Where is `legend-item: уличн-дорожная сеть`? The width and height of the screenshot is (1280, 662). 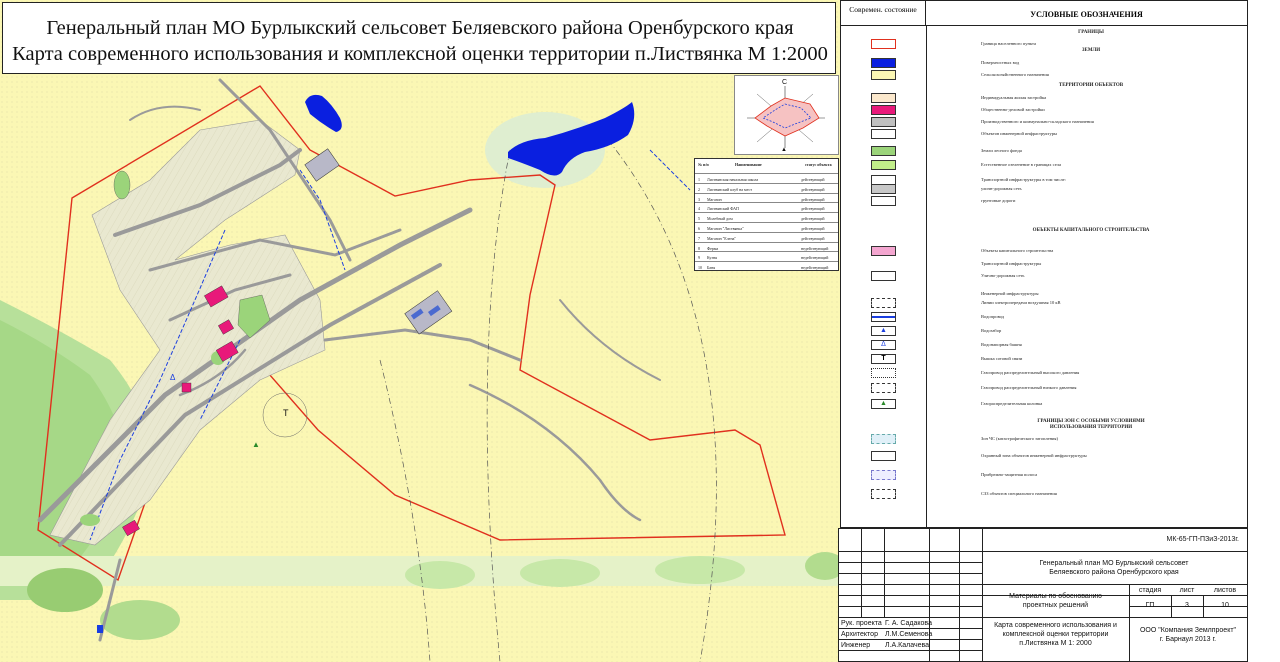
legend-item: уличн-дорожная сеть is located at coordinates (1044, 190).